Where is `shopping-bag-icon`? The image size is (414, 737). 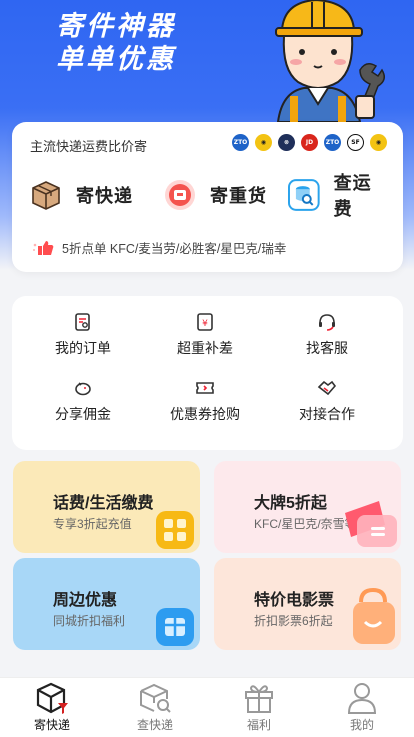 shopping-bag-icon is located at coordinates (374, 616).